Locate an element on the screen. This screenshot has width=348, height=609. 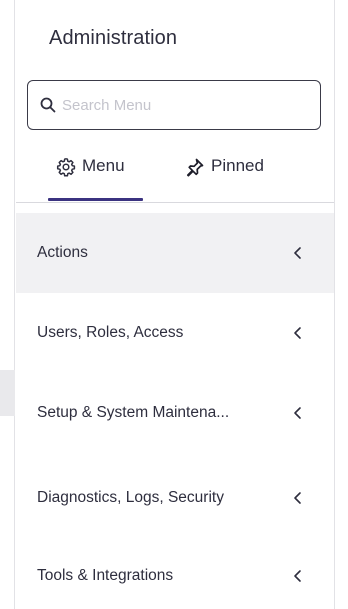
tabs-divider is located at coordinates (175, 202).